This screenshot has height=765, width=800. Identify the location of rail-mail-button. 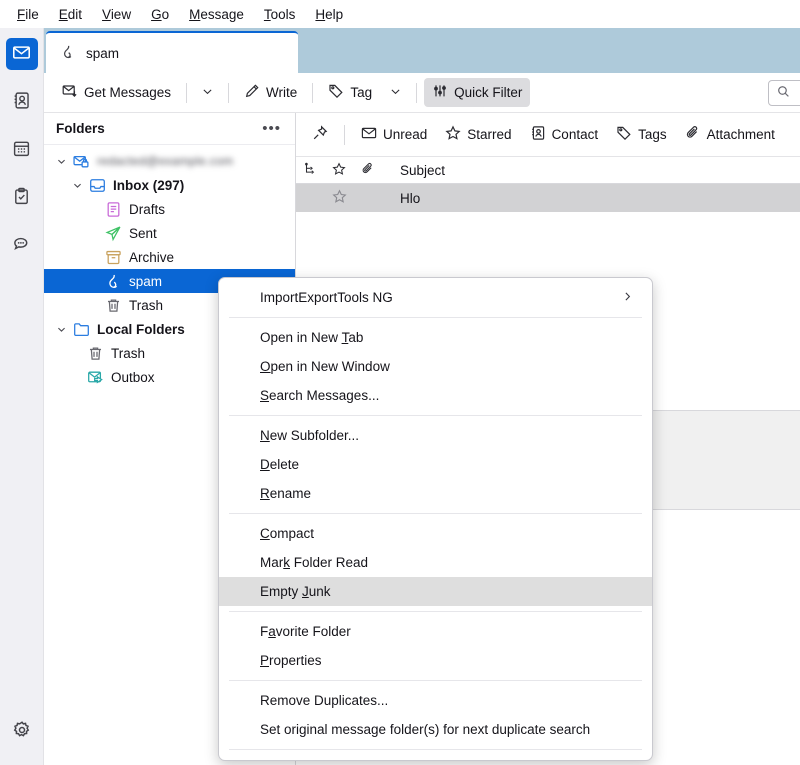
(21, 54).